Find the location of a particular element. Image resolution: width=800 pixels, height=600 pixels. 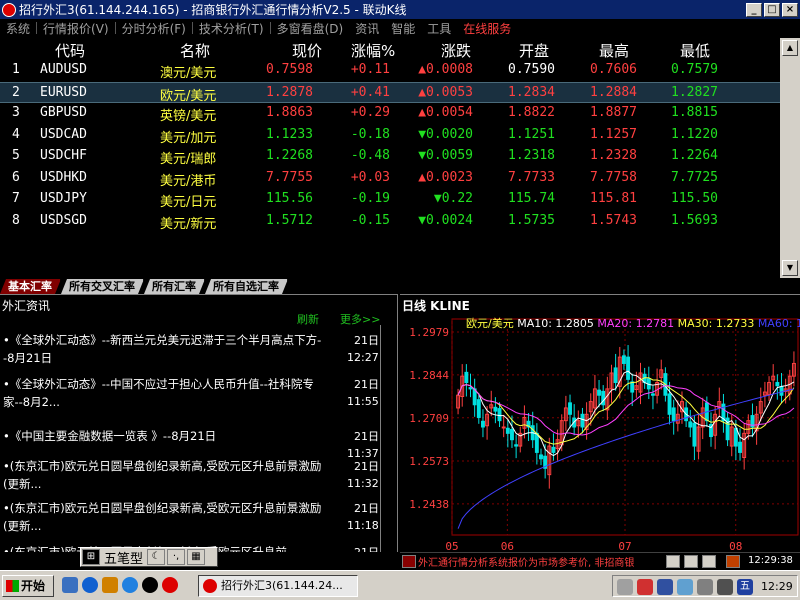

table-header-code: 代码 is located at coordinates (70, 50).